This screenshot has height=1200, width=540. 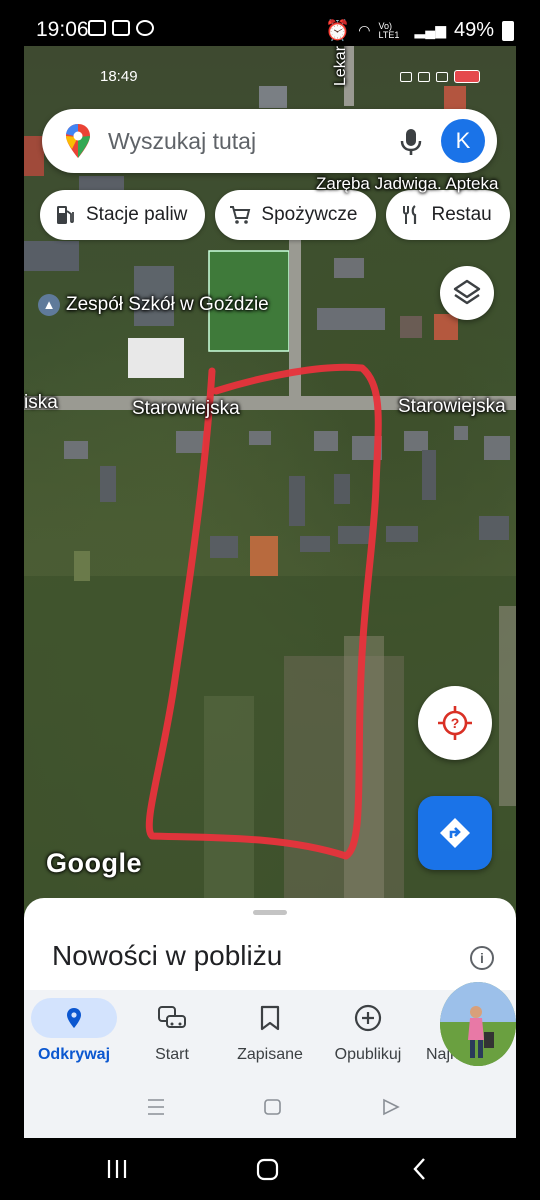 I want to click on inner-status-time: 18:49, so click(x=119, y=76).